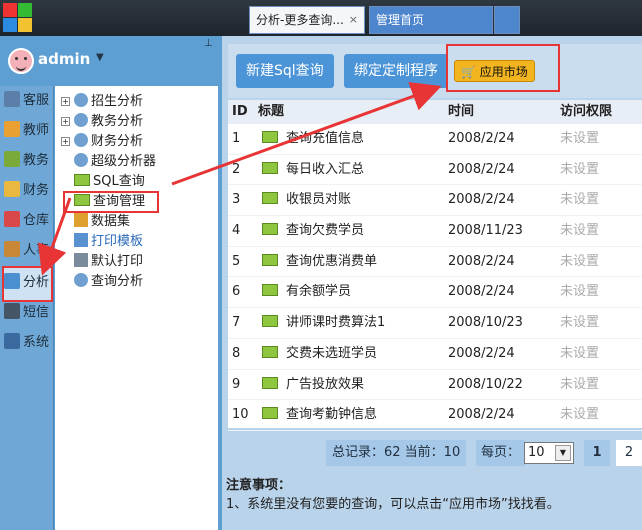  I want to click on cell-id: 6, so click(236, 292).